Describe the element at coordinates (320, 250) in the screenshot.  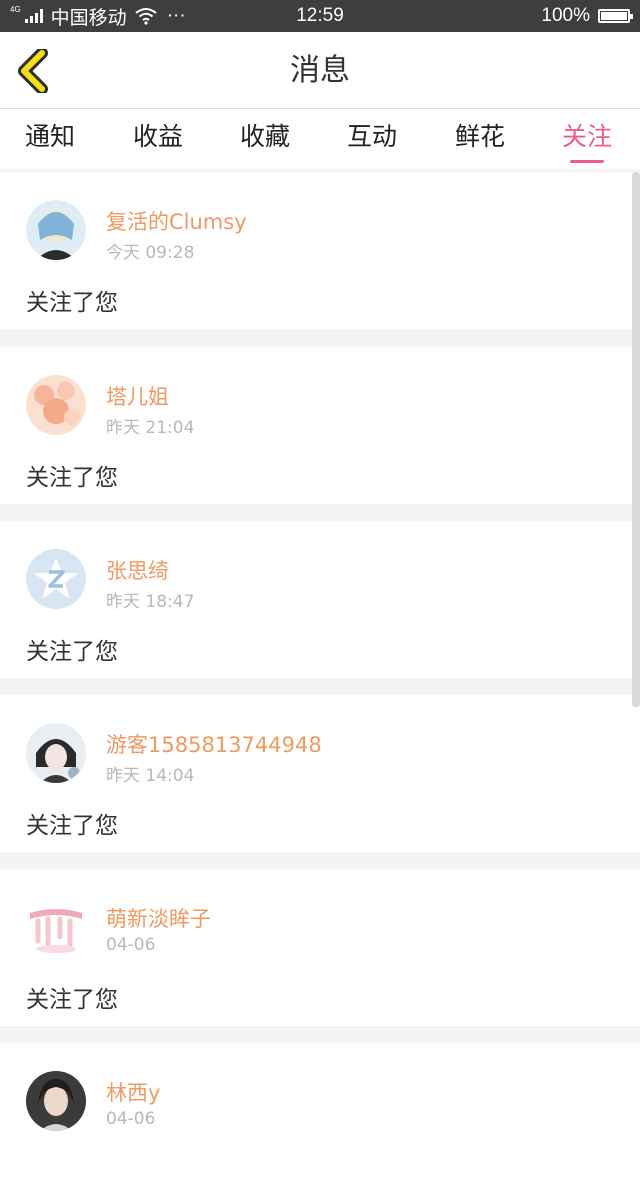
I see `list-item: 复活的Clumsy 今天 09:28 关注了您` at that location.